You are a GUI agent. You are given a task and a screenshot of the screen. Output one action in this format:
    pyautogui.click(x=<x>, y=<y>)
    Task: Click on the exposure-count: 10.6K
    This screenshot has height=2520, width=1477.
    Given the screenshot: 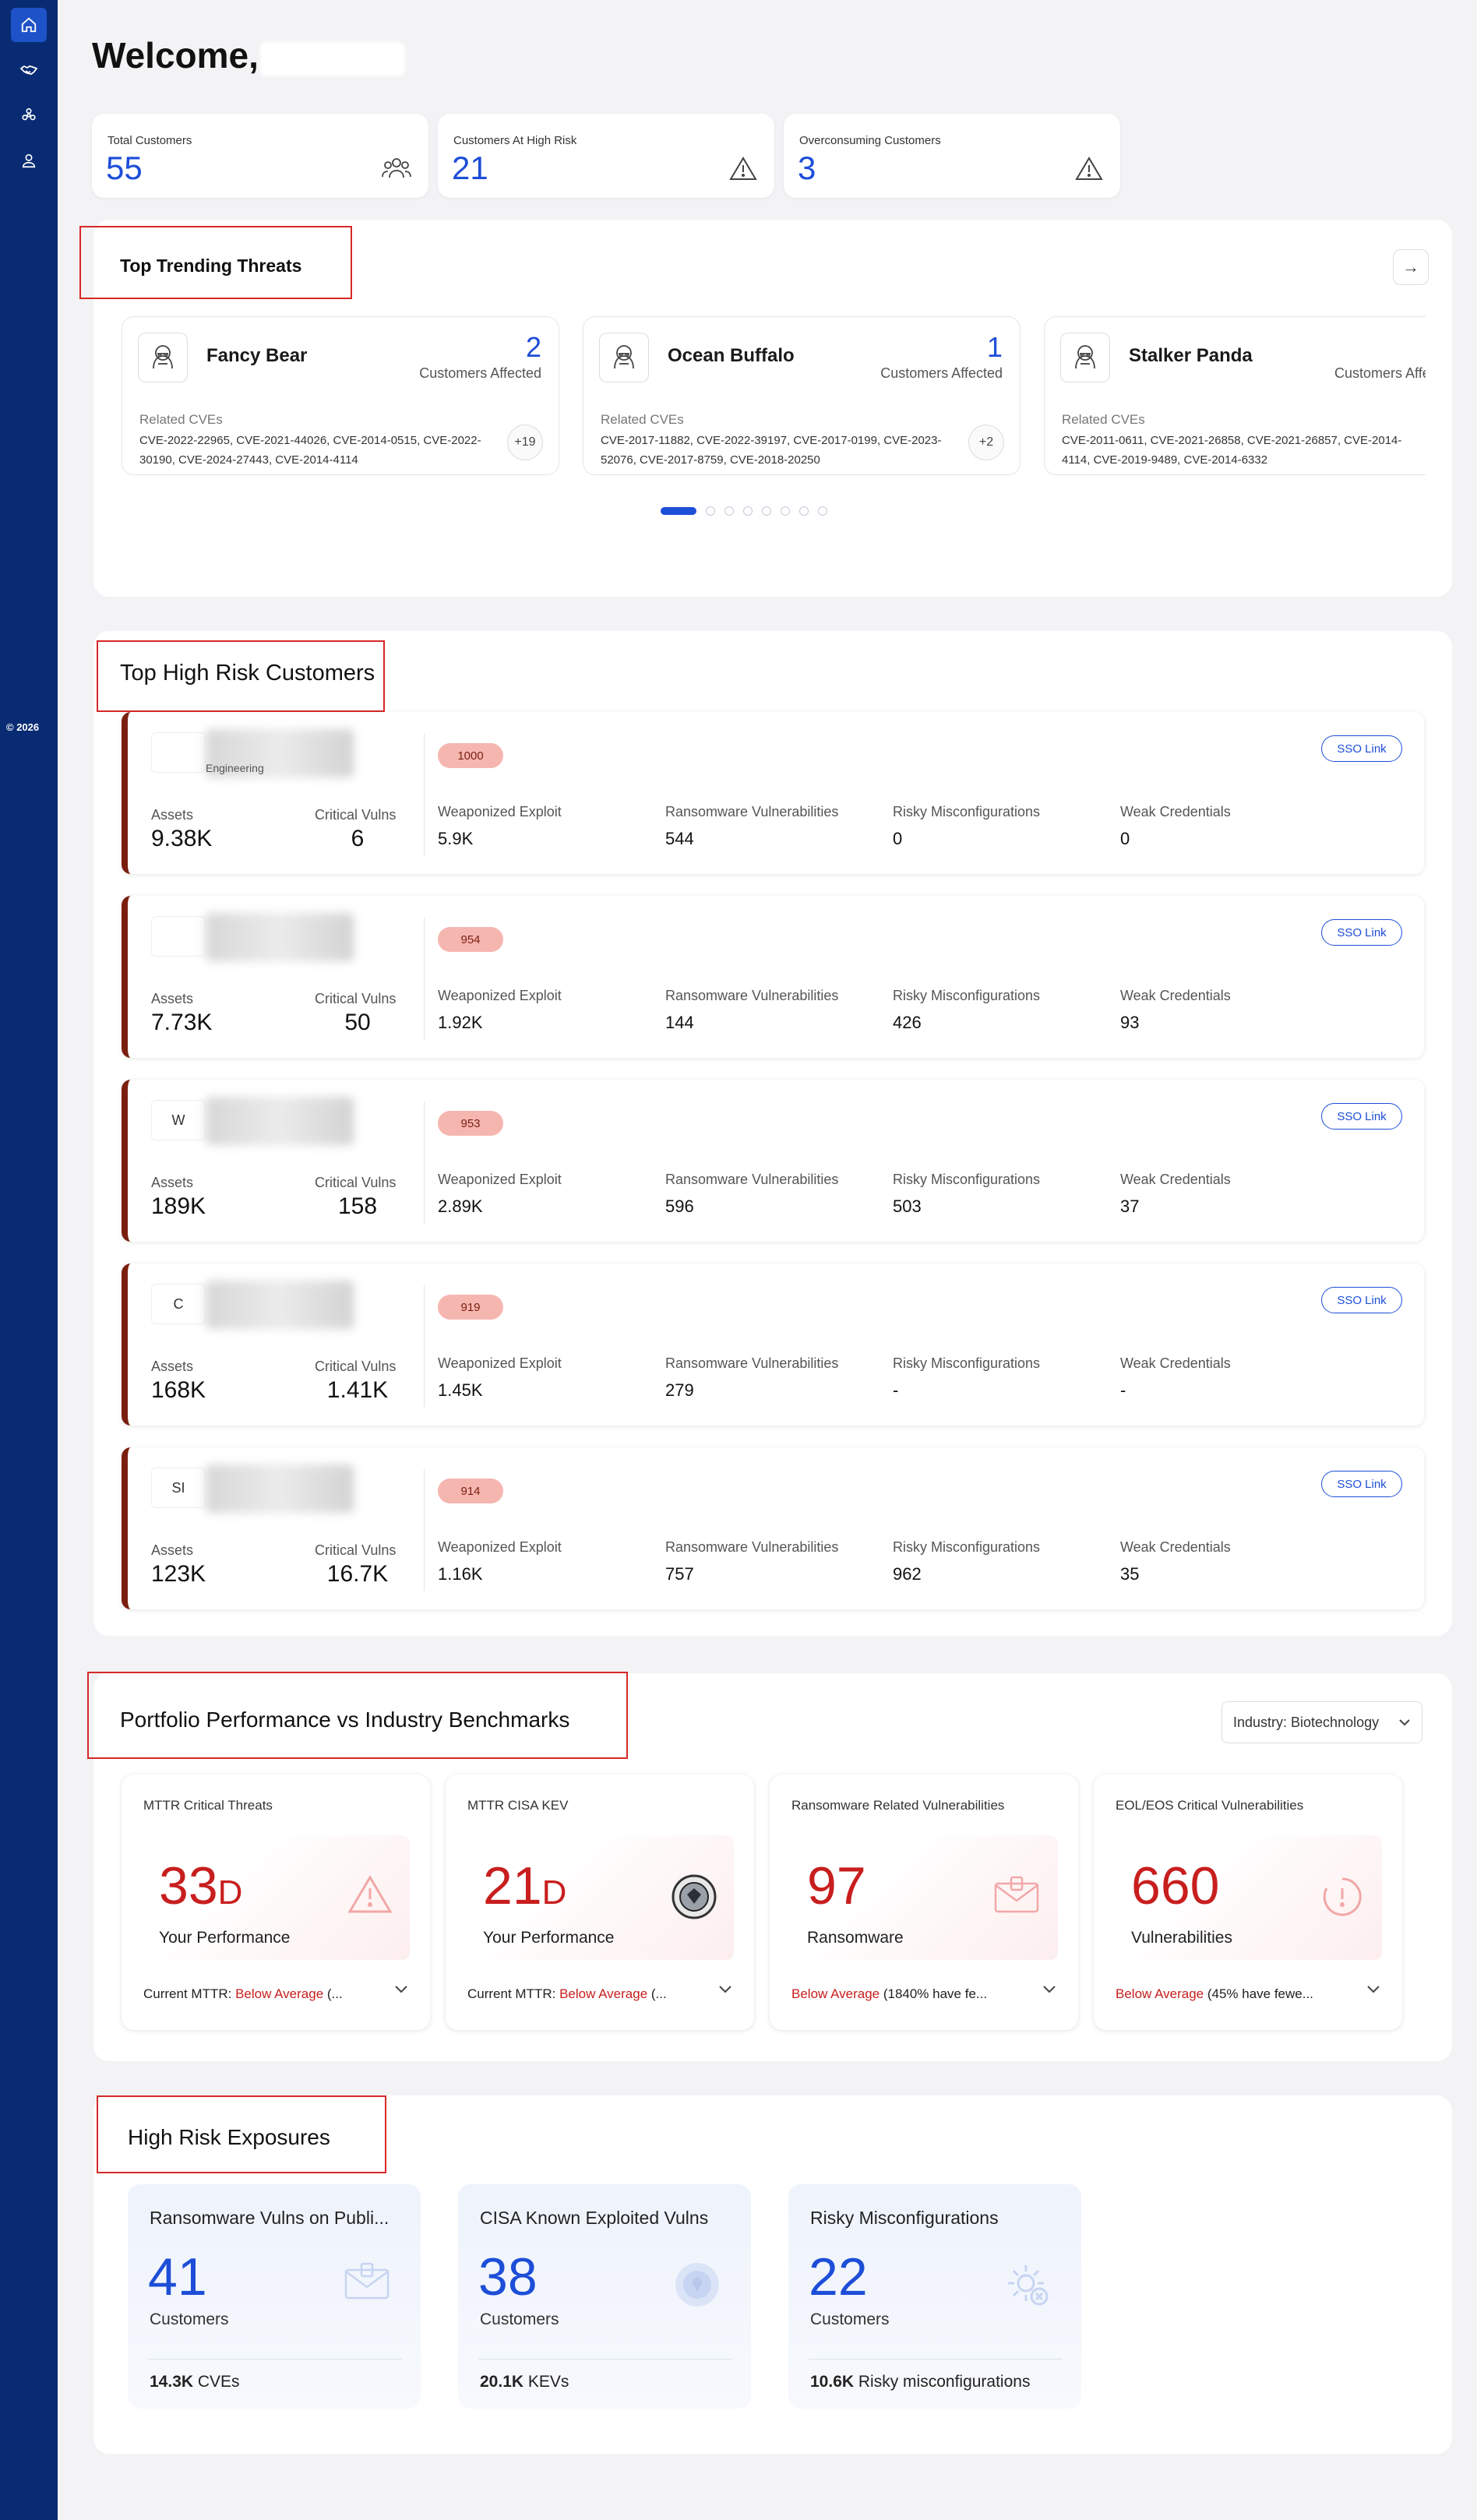 What is the action you would take?
    pyautogui.click(x=833, y=2382)
    